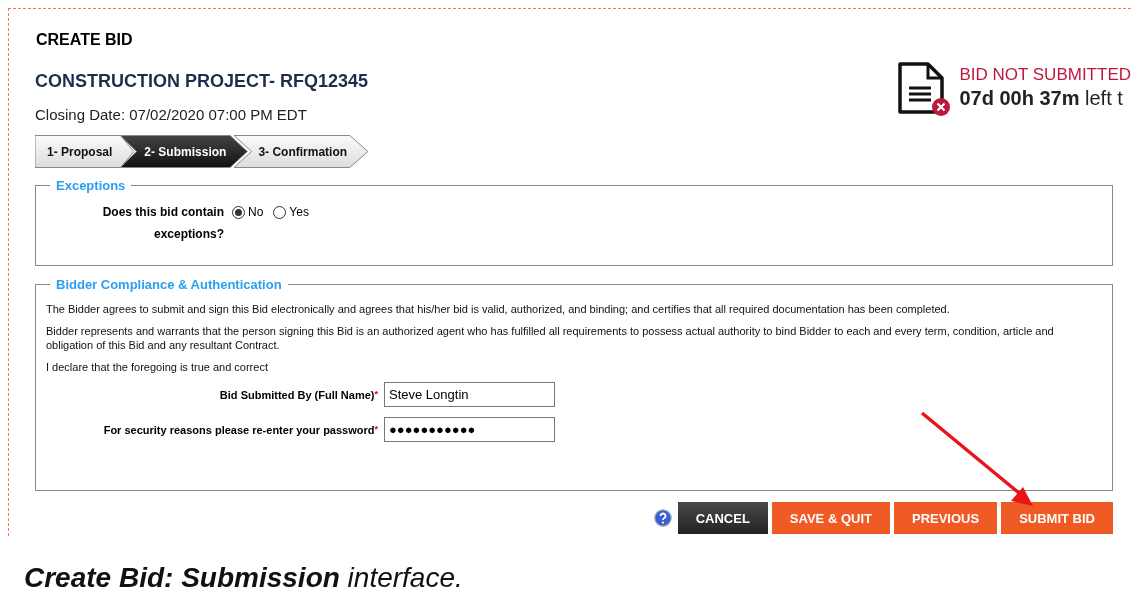 Image resolution: width=1131 pixels, height=608 pixels. Describe the element at coordinates (1041, 98) in the screenshot. I see `time-left: 07d 00h 37m left t` at that location.